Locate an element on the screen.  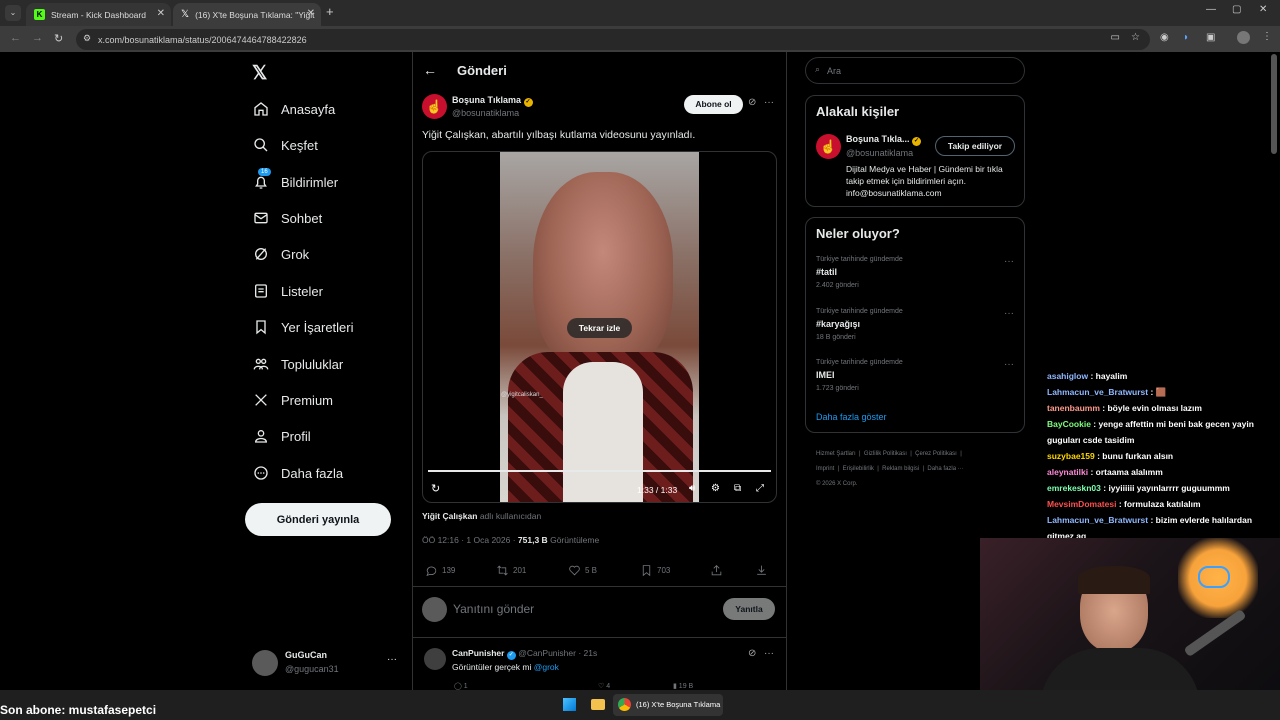
account-switcher: GuGuCan @gugucan31 ··· is located at coordinates (327, 663).